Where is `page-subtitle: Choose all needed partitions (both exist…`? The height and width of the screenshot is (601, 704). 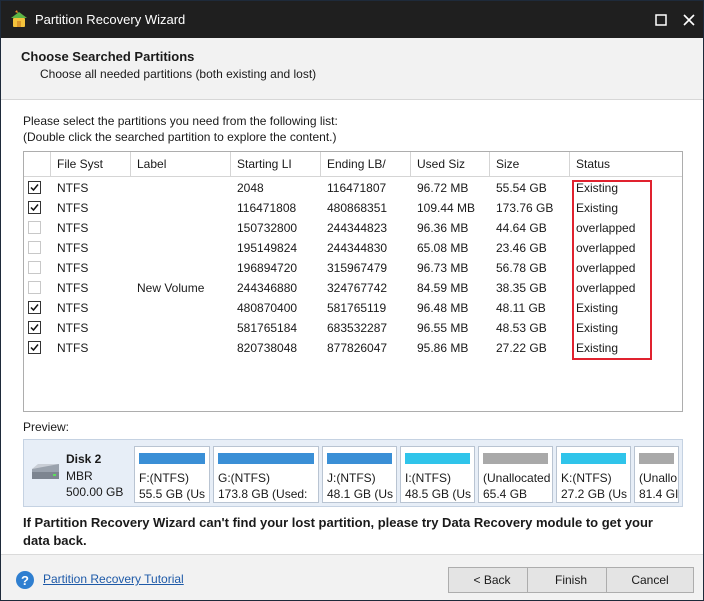 page-subtitle: Choose all needed partitions (both exist… is located at coordinates (178, 74).